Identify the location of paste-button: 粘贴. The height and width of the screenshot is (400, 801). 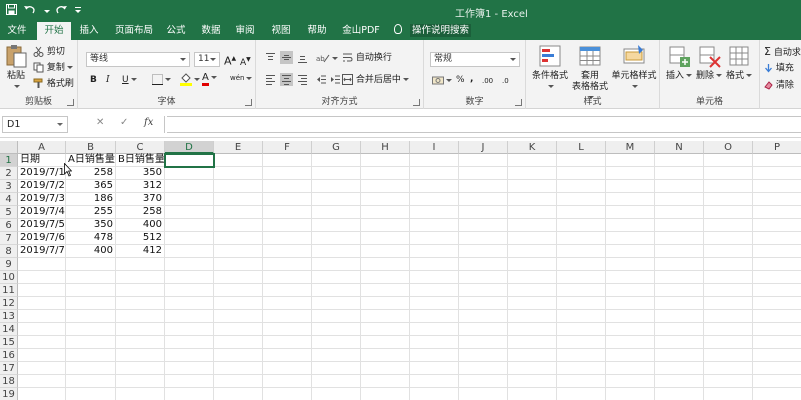
(16, 68).